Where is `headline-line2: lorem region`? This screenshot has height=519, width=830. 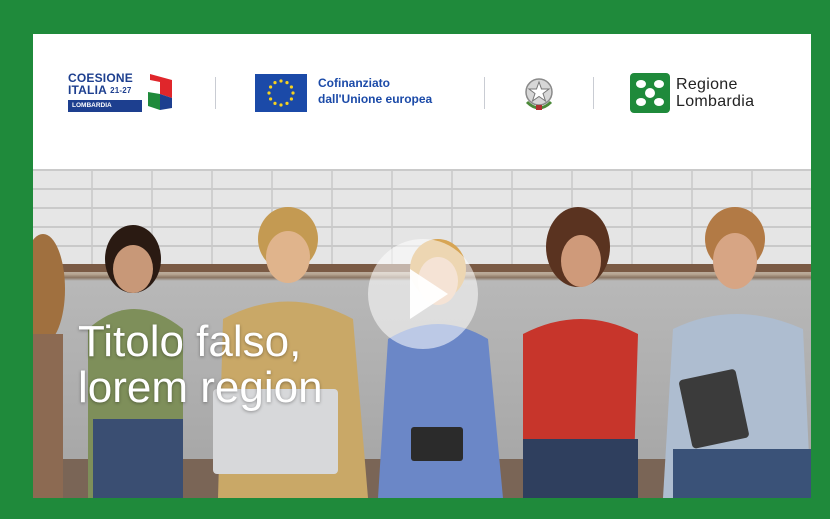
headline-line2: lorem region is located at coordinates (200, 387).